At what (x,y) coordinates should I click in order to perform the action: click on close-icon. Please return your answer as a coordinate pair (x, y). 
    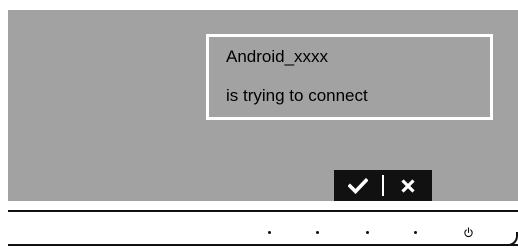
    Looking at the image, I should click on (408, 185).